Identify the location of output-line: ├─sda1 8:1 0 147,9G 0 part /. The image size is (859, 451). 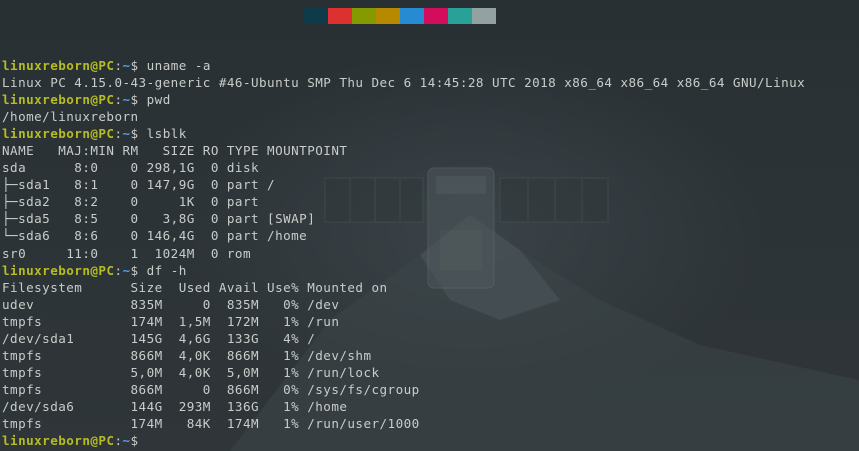
(139, 185).